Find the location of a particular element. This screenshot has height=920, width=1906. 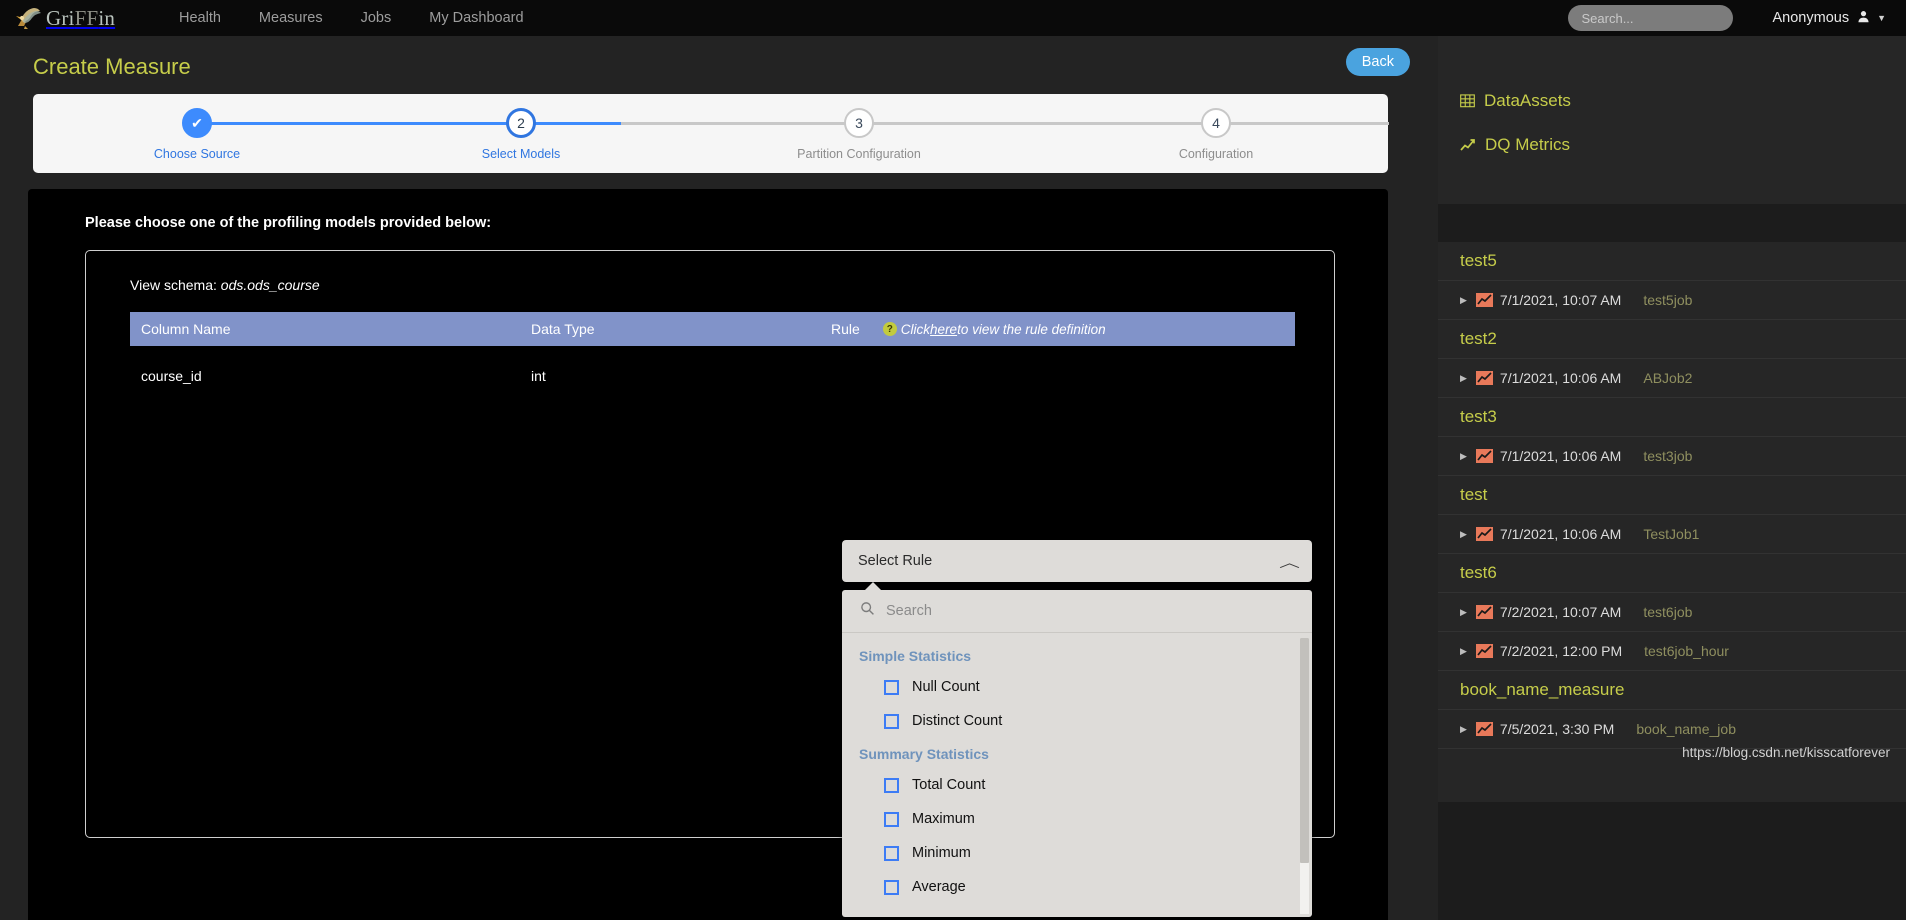

measure-group-header: test2 is located at coordinates (1672, 339).